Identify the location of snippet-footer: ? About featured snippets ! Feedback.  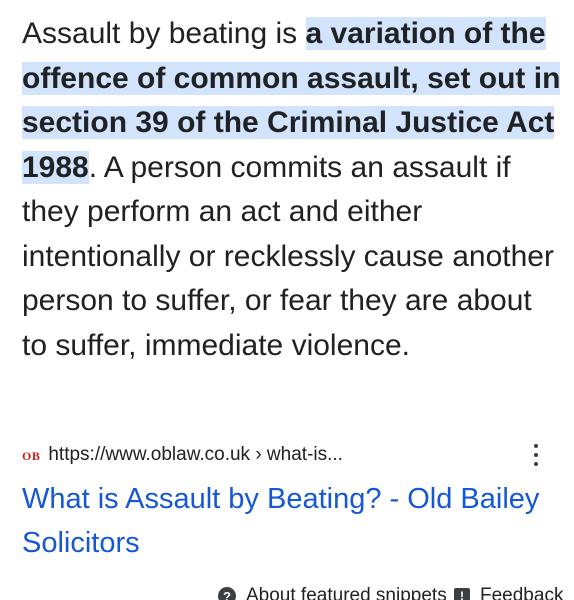
(287, 592).